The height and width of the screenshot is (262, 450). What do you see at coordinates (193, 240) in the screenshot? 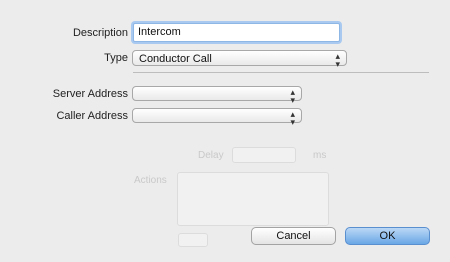
I see `ghost-add-remove` at bounding box center [193, 240].